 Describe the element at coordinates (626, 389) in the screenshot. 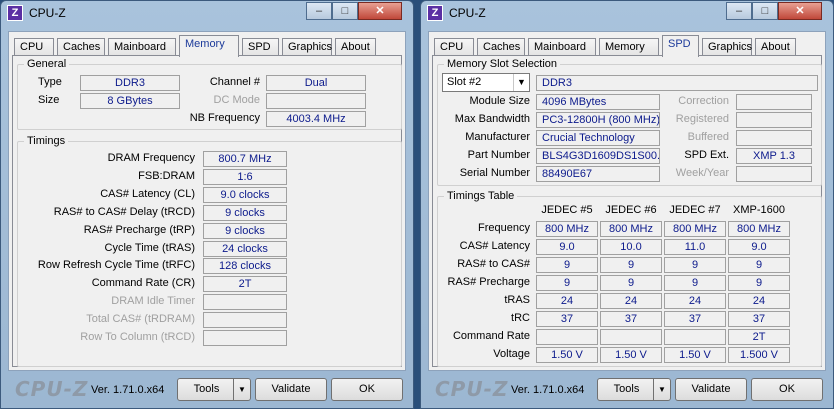

I see `tools-label: Tools` at that location.